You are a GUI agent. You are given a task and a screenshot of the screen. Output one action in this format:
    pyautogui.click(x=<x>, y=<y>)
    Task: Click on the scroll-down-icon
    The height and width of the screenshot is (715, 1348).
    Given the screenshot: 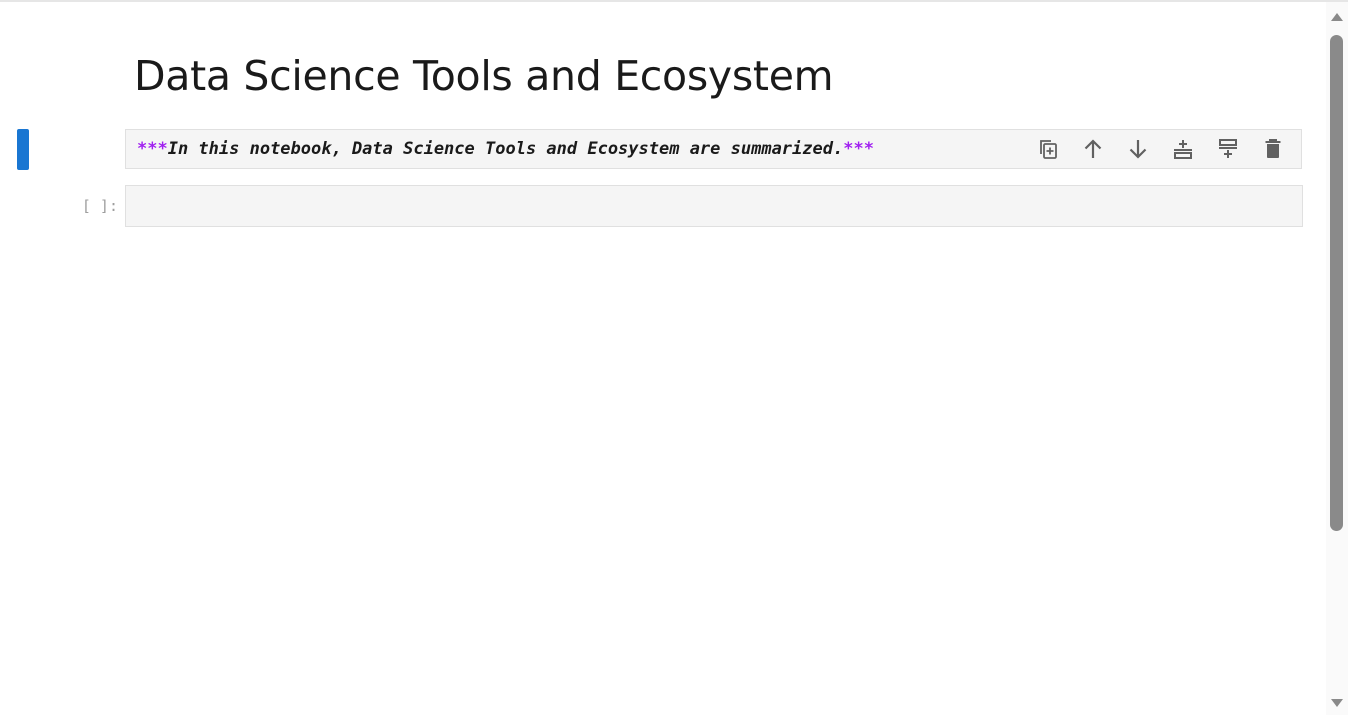 What is the action you would take?
    pyautogui.click(x=1337, y=703)
    